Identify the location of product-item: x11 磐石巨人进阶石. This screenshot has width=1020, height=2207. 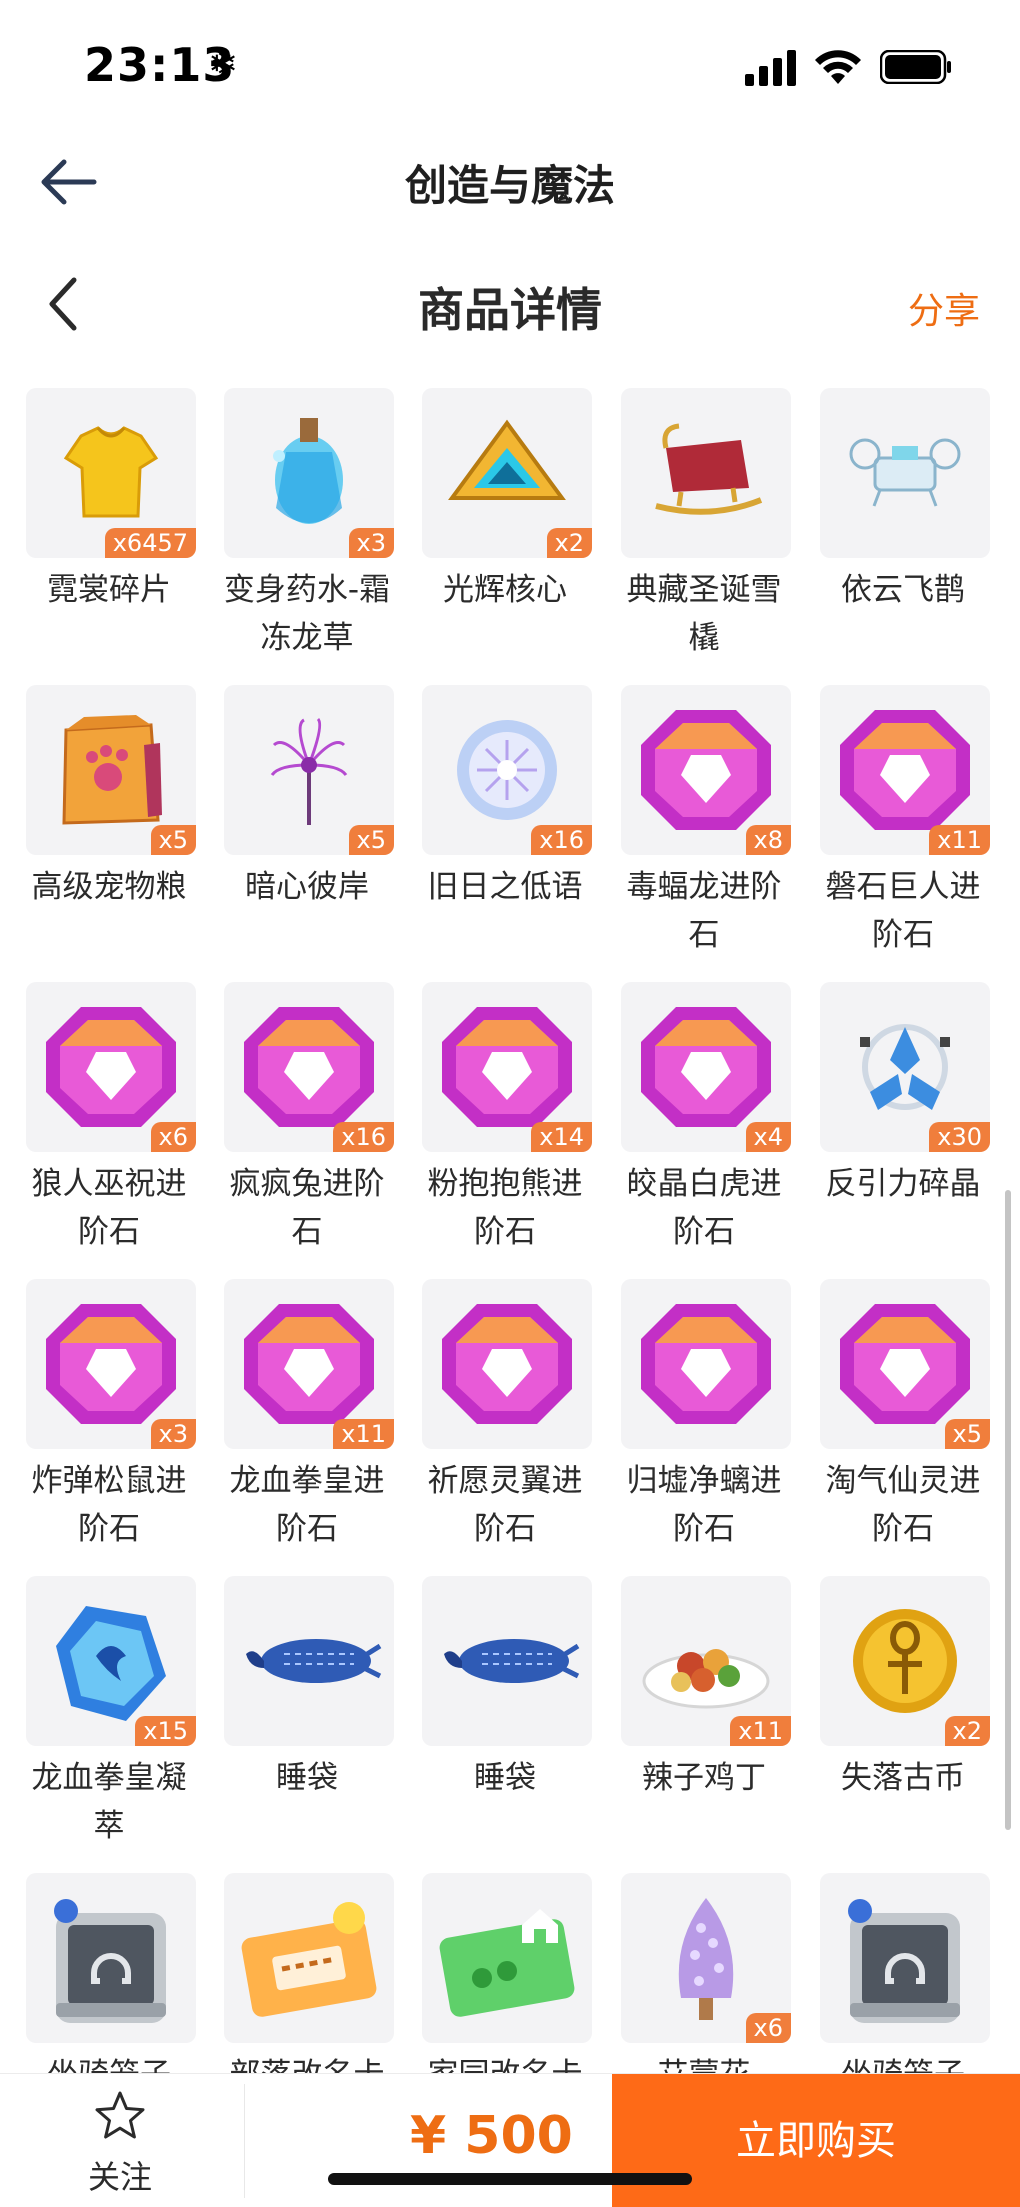
(903, 830).